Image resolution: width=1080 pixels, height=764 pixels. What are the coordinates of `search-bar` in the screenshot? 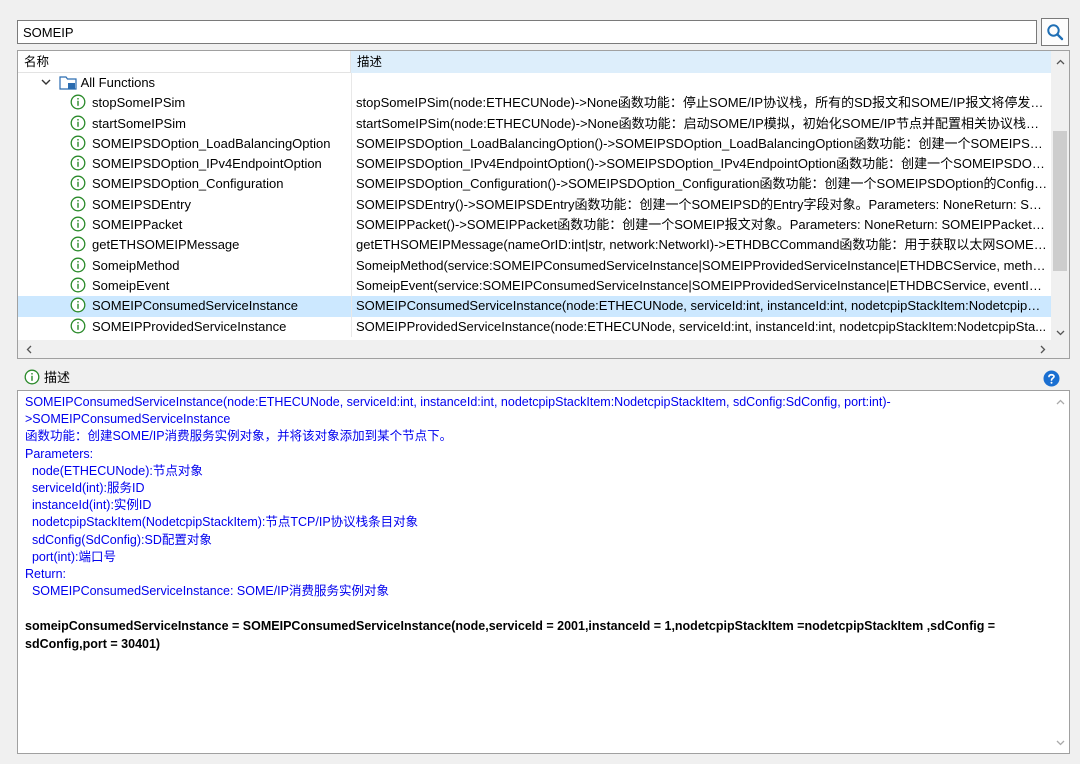 It's located at (543, 32).